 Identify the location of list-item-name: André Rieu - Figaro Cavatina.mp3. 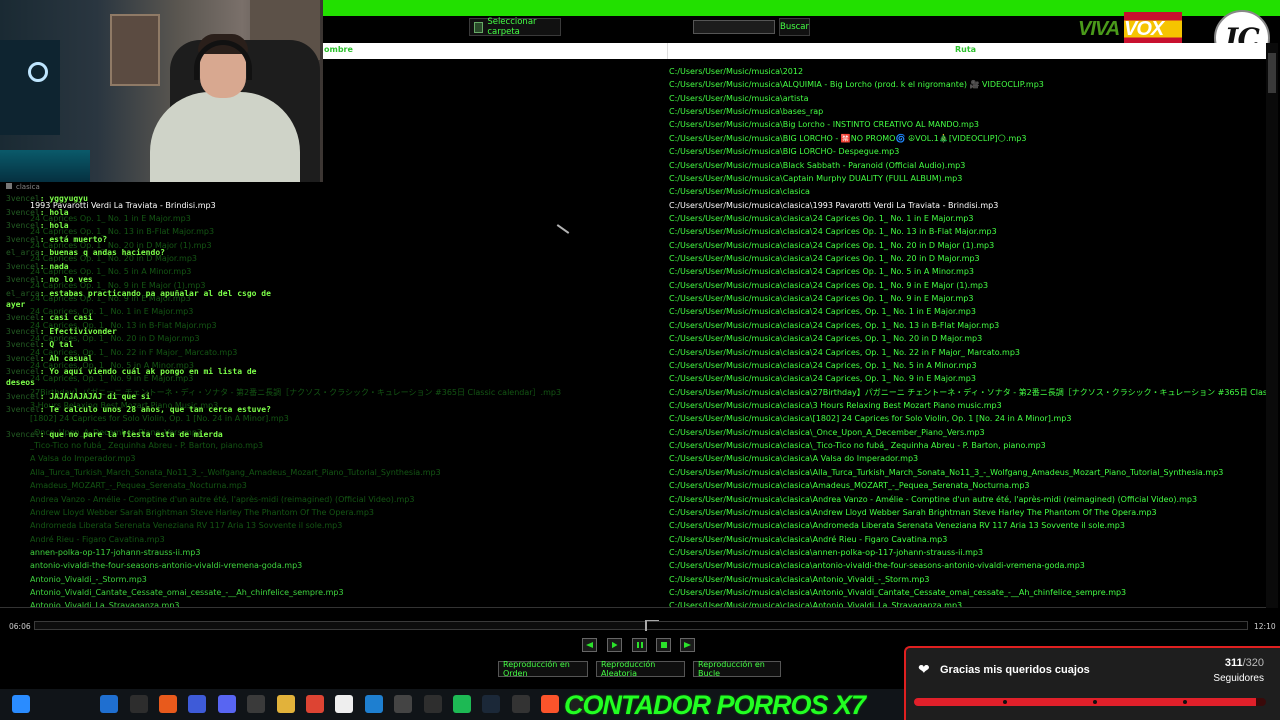
(97, 539).